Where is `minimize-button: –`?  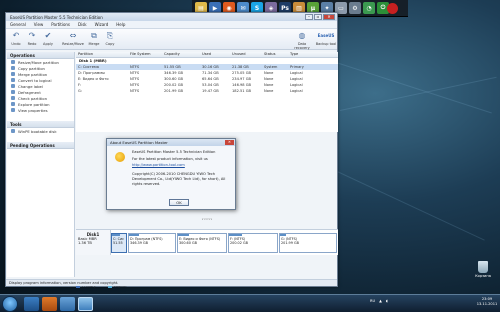 minimize-button: – is located at coordinates (309, 17).